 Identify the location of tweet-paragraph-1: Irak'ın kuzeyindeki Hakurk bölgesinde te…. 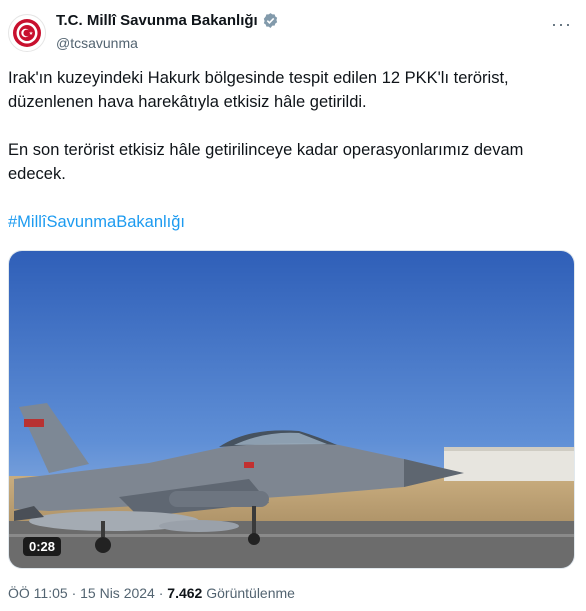
(258, 90).